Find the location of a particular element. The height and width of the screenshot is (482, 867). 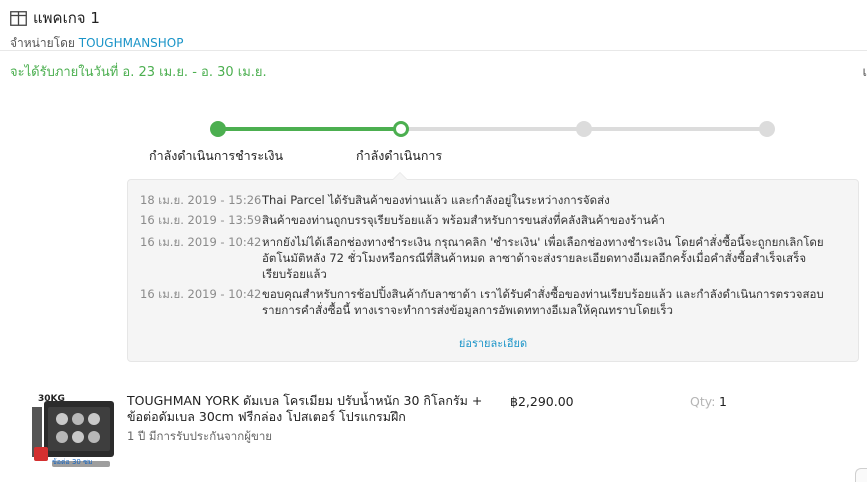

thumb-badge: 30KG is located at coordinates (51, 399).